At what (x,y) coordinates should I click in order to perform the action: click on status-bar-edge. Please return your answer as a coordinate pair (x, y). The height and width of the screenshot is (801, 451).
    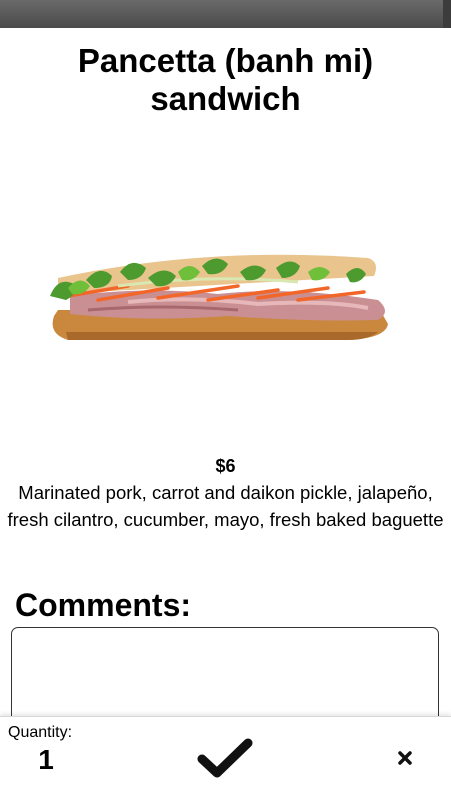
    Looking at the image, I should click on (447, 14).